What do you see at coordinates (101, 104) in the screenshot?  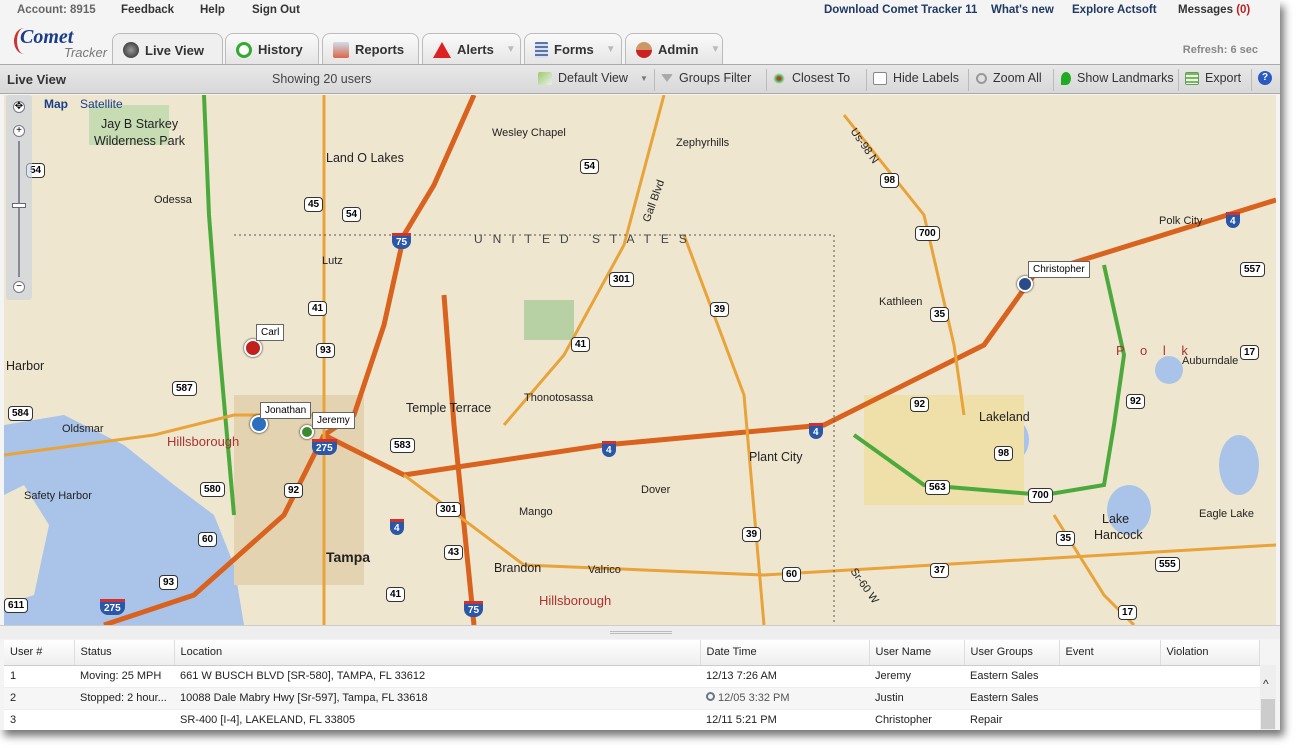 I see `map-type-satellite: Satellite` at bounding box center [101, 104].